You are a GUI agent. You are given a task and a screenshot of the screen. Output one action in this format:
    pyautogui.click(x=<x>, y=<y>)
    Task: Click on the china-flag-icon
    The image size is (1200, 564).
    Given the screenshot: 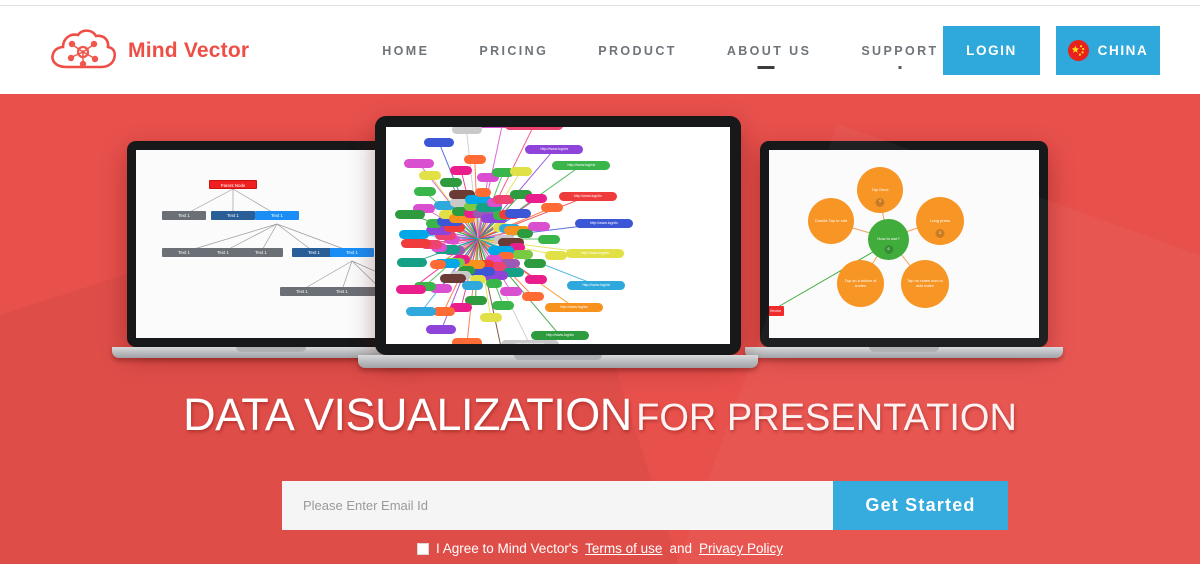 What is the action you would take?
    pyautogui.click(x=1078, y=50)
    